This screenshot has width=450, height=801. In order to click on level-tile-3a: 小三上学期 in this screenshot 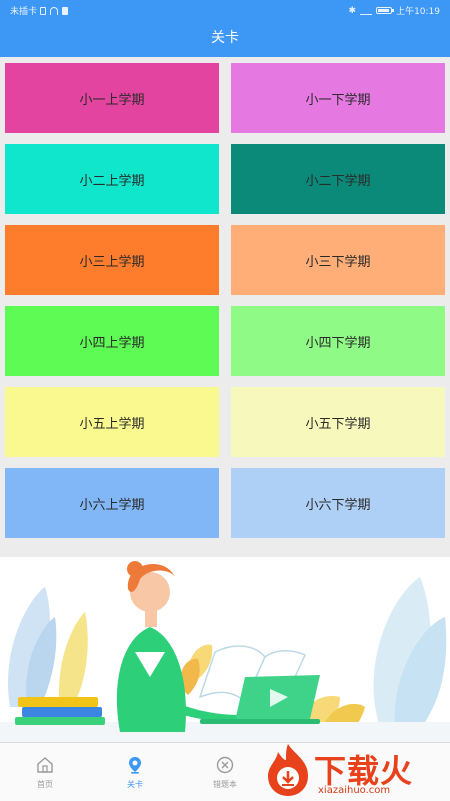, I will do `click(112, 260)`.